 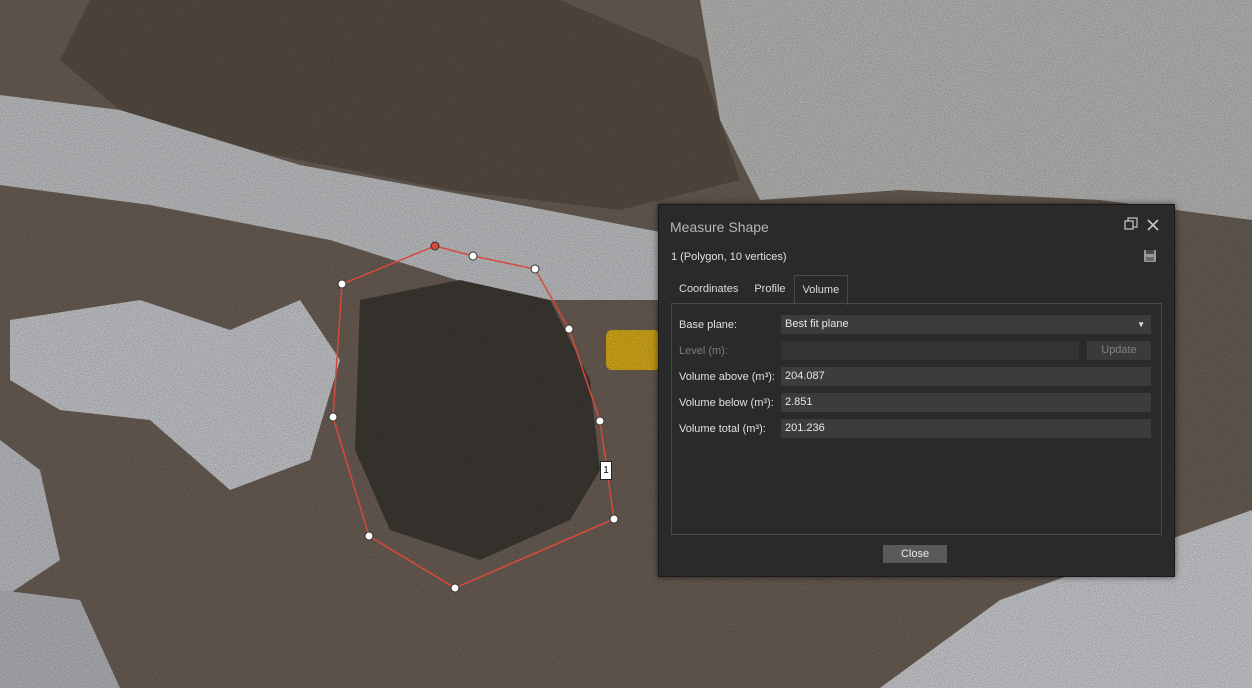 I want to click on dialog-tabs: Coordinates Profile Volume, so click(x=760, y=290).